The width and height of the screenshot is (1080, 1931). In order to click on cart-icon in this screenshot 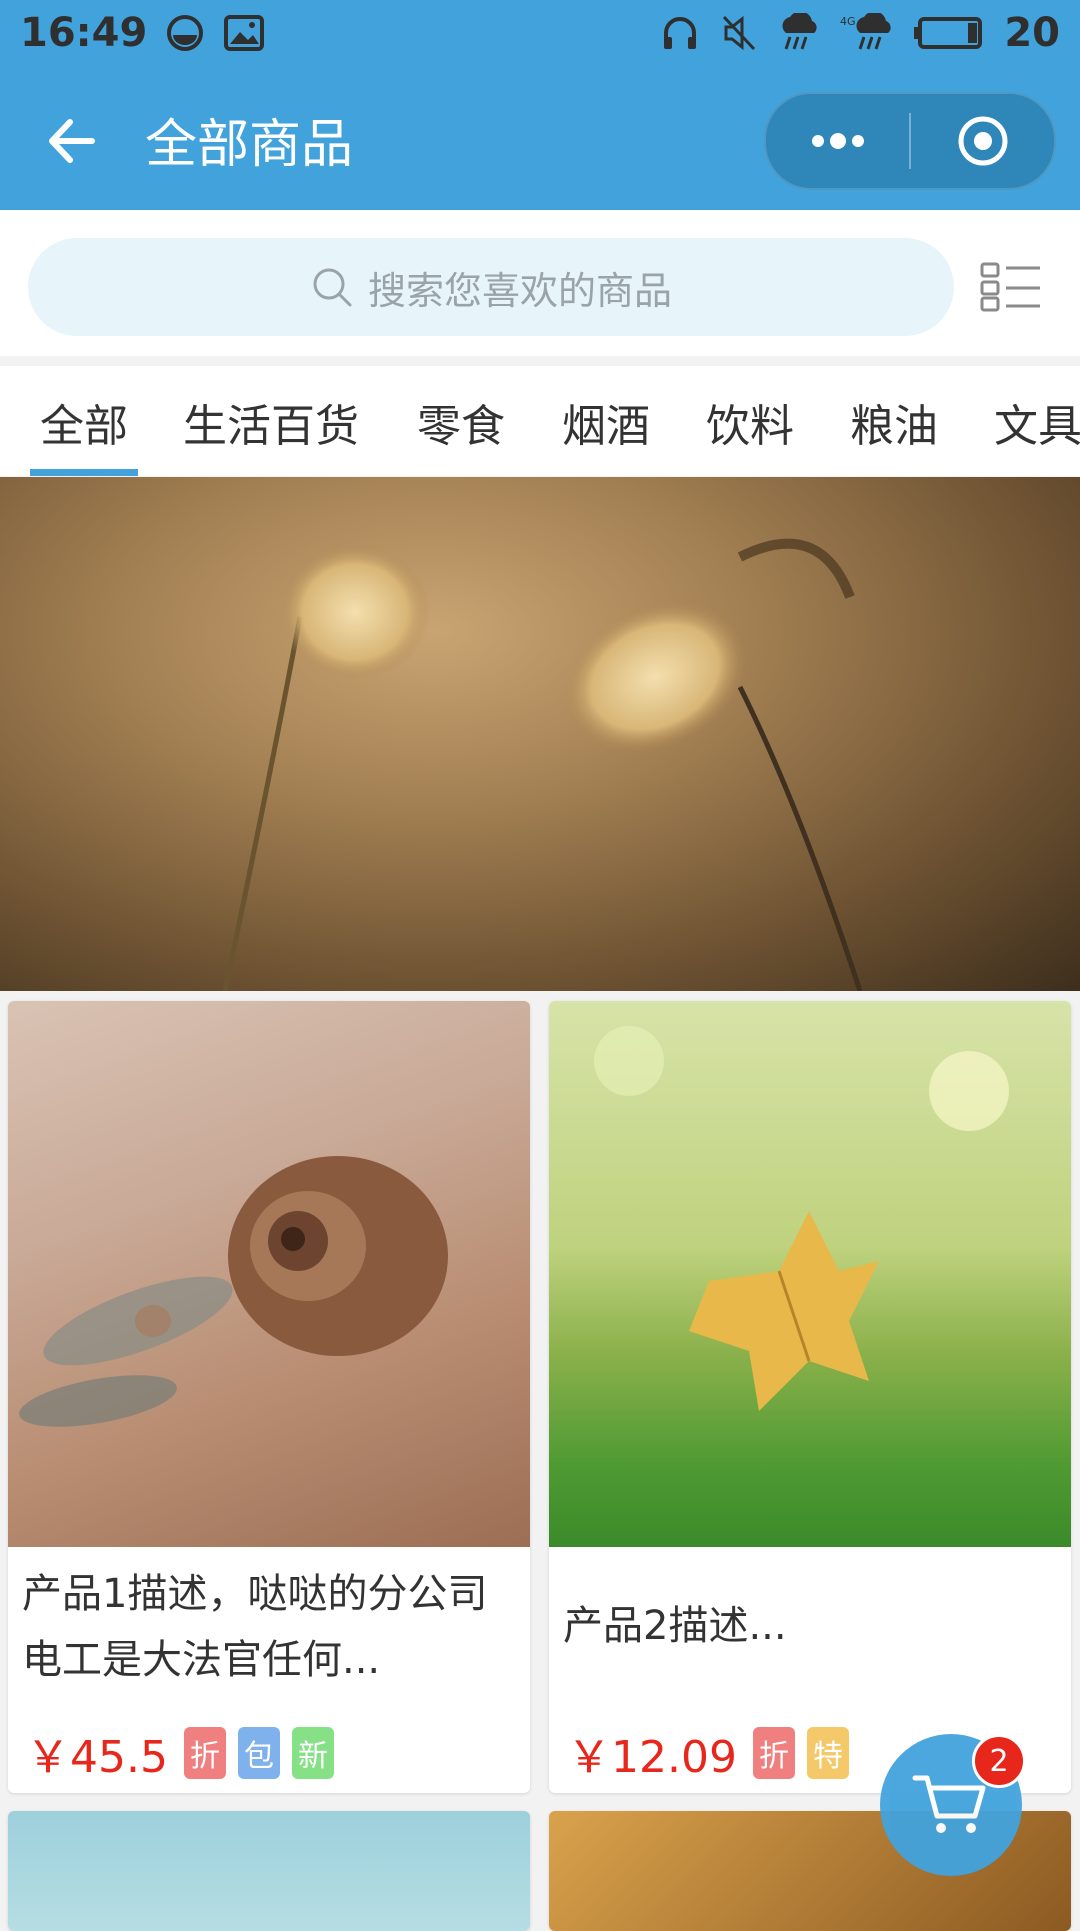, I will do `click(949, 1804)`.